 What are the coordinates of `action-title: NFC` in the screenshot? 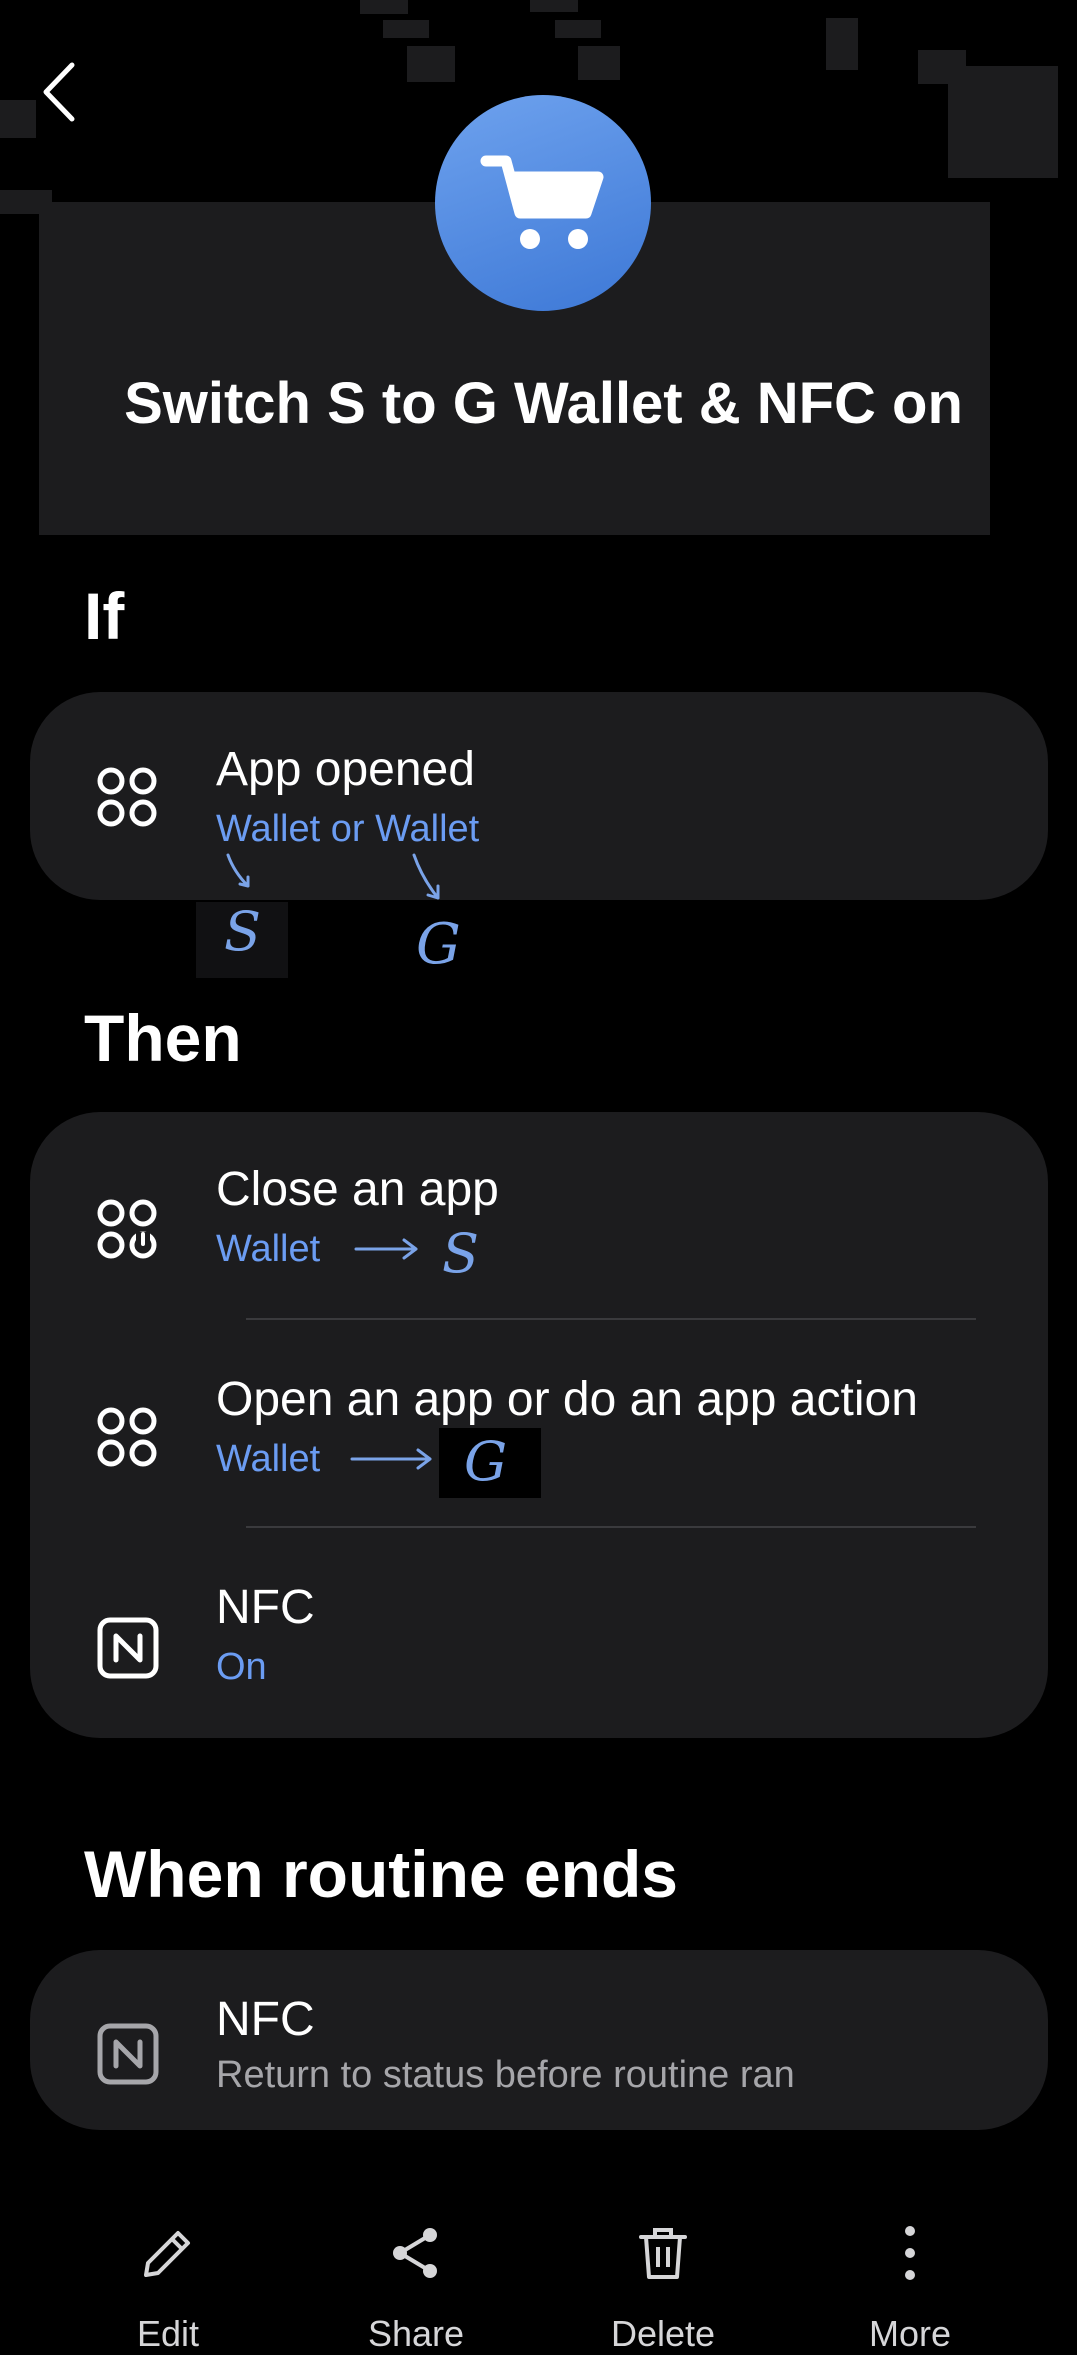 It's located at (265, 1607).